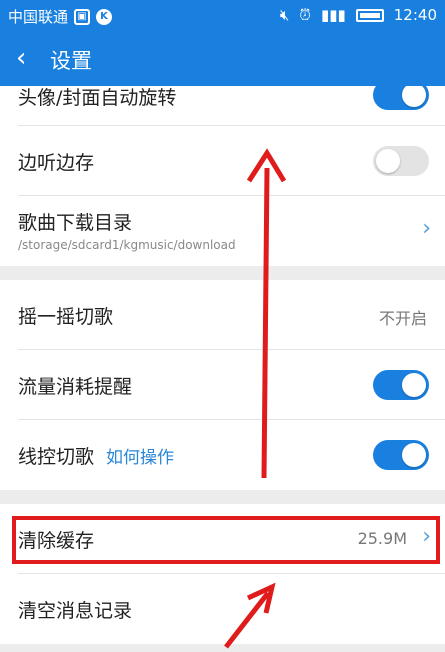 The height and width of the screenshot is (652, 445). What do you see at coordinates (305, 15) in the screenshot?
I see `alarm-icon: ⏰︎` at bounding box center [305, 15].